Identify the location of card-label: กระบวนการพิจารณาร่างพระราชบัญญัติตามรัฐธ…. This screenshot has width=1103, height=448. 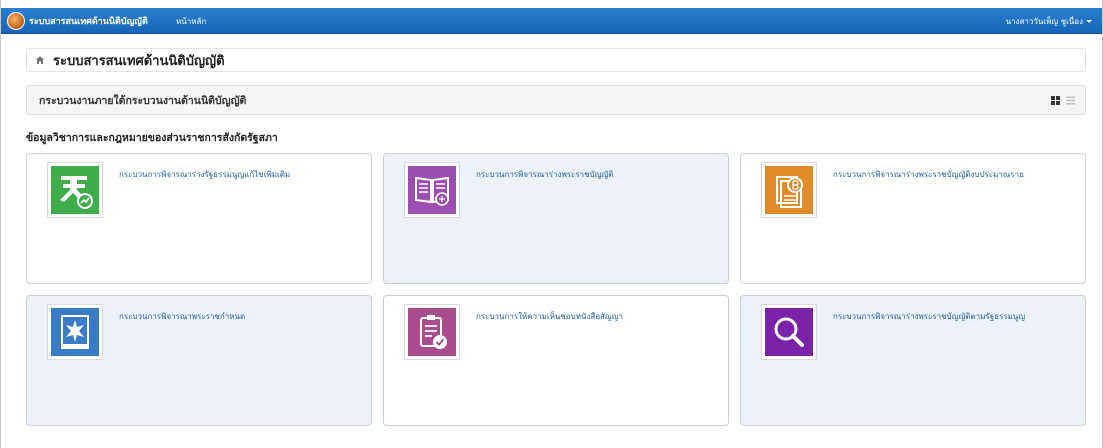
(929, 316).